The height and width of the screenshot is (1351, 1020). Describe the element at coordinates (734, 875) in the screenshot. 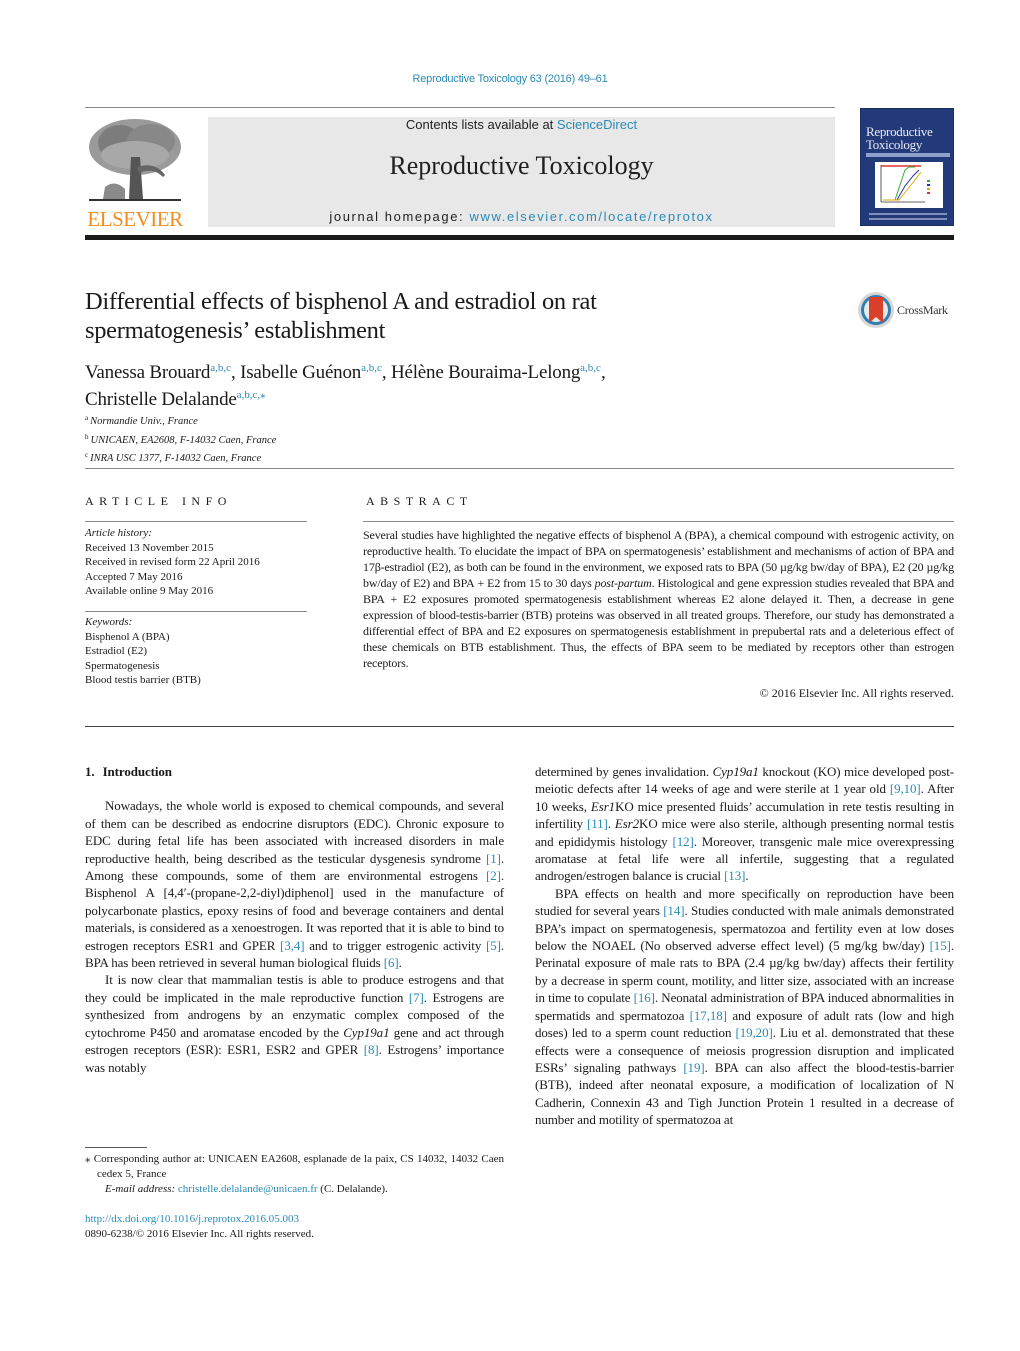

I see `citation-link: [13]` at that location.